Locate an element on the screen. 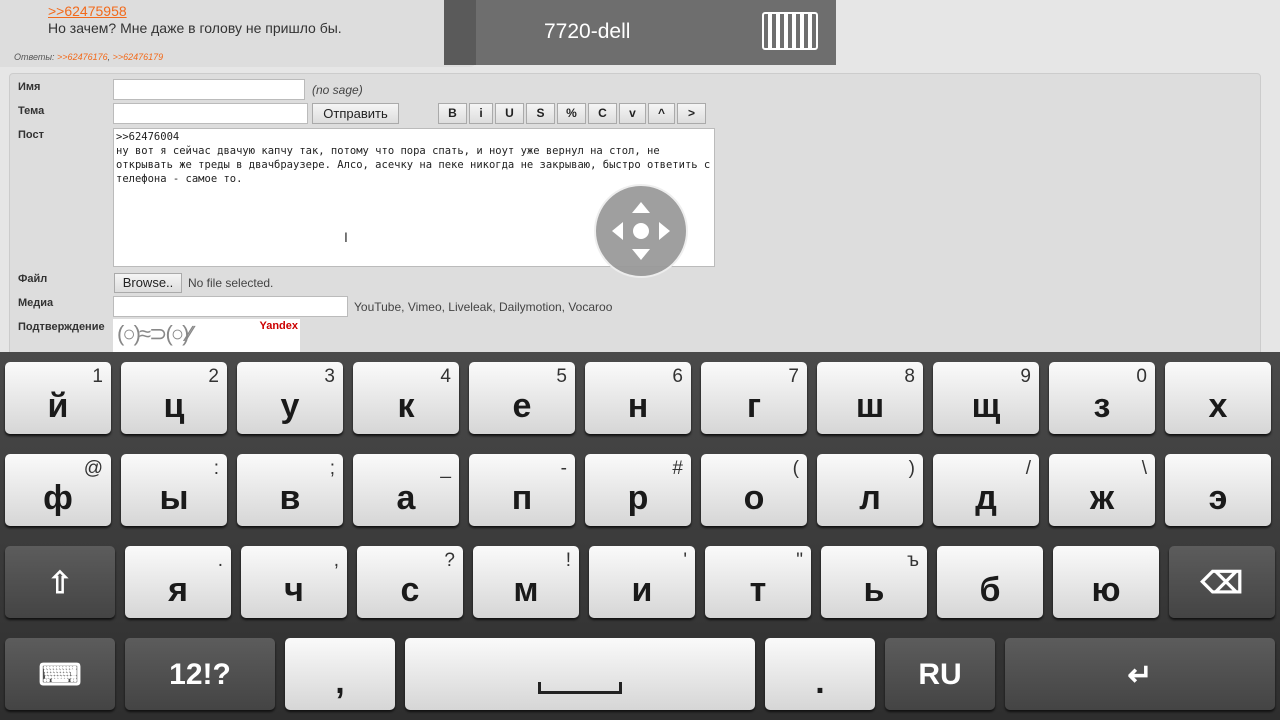 The height and width of the screenshot is (720, 1280). key-ь: ьъ is located at coordinates (874, 582).